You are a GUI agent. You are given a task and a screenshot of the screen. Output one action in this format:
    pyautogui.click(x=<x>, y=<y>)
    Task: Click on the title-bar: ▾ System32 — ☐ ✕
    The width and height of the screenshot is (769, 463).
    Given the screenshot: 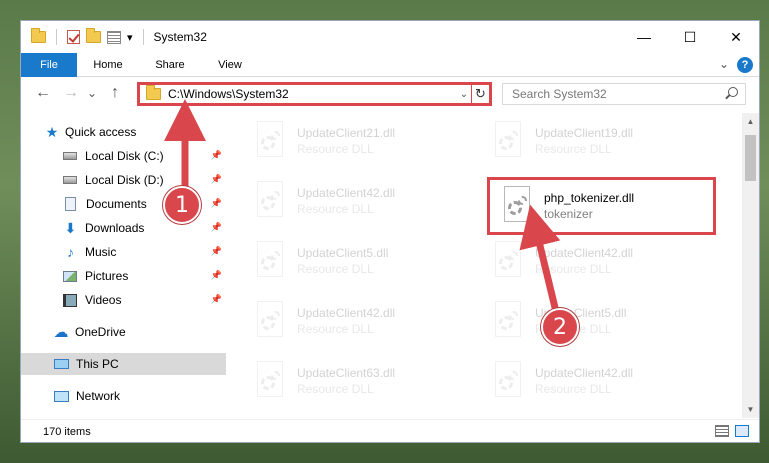 What is the action you would take?
    pyautogui.click(x=390, y=37)
    